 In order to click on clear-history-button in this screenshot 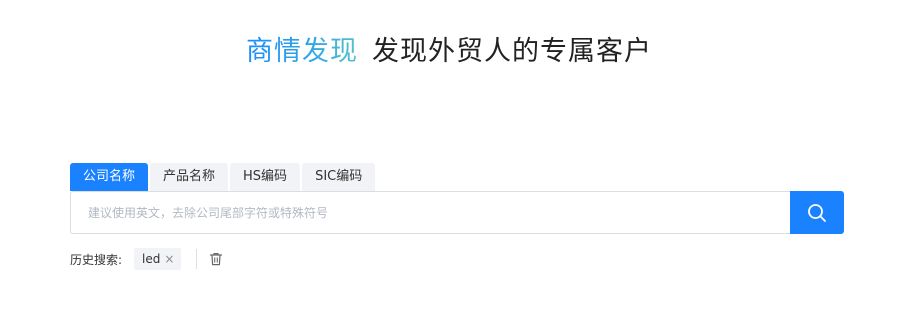, I will do `click(216, 259)`.